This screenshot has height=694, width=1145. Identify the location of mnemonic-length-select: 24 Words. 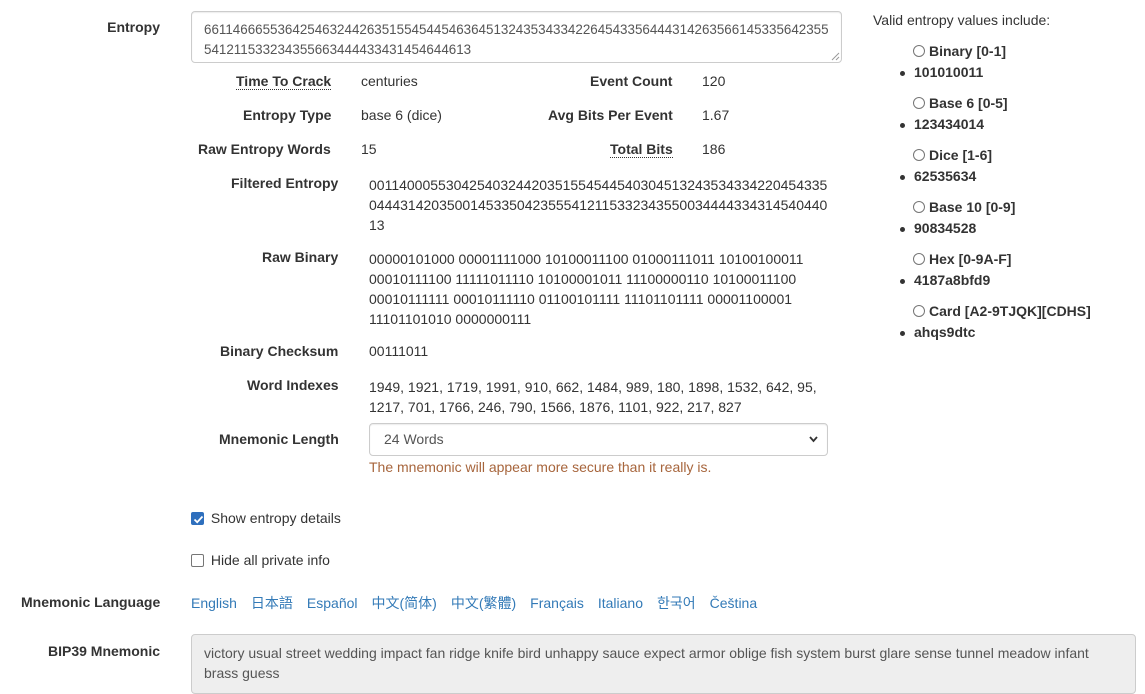
(598, 439).